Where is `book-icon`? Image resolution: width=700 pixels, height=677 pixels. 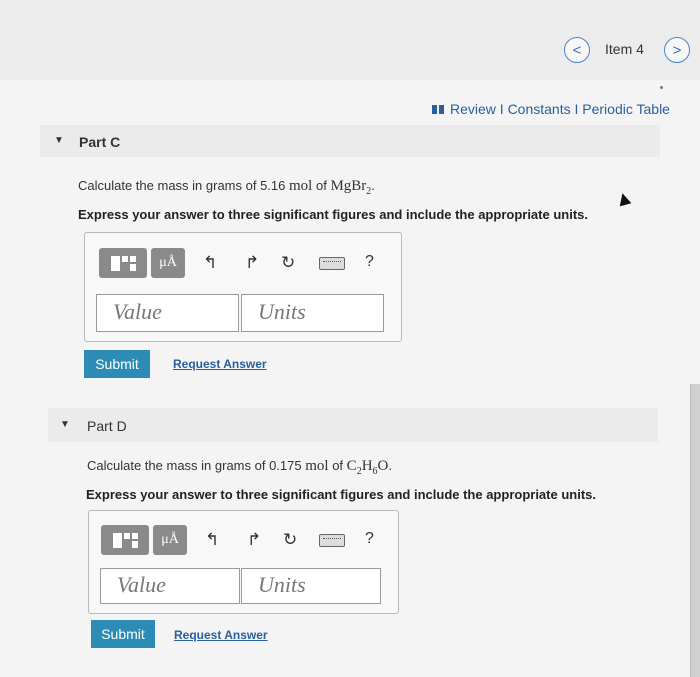 book-icon is located at coordinates (438, 109).